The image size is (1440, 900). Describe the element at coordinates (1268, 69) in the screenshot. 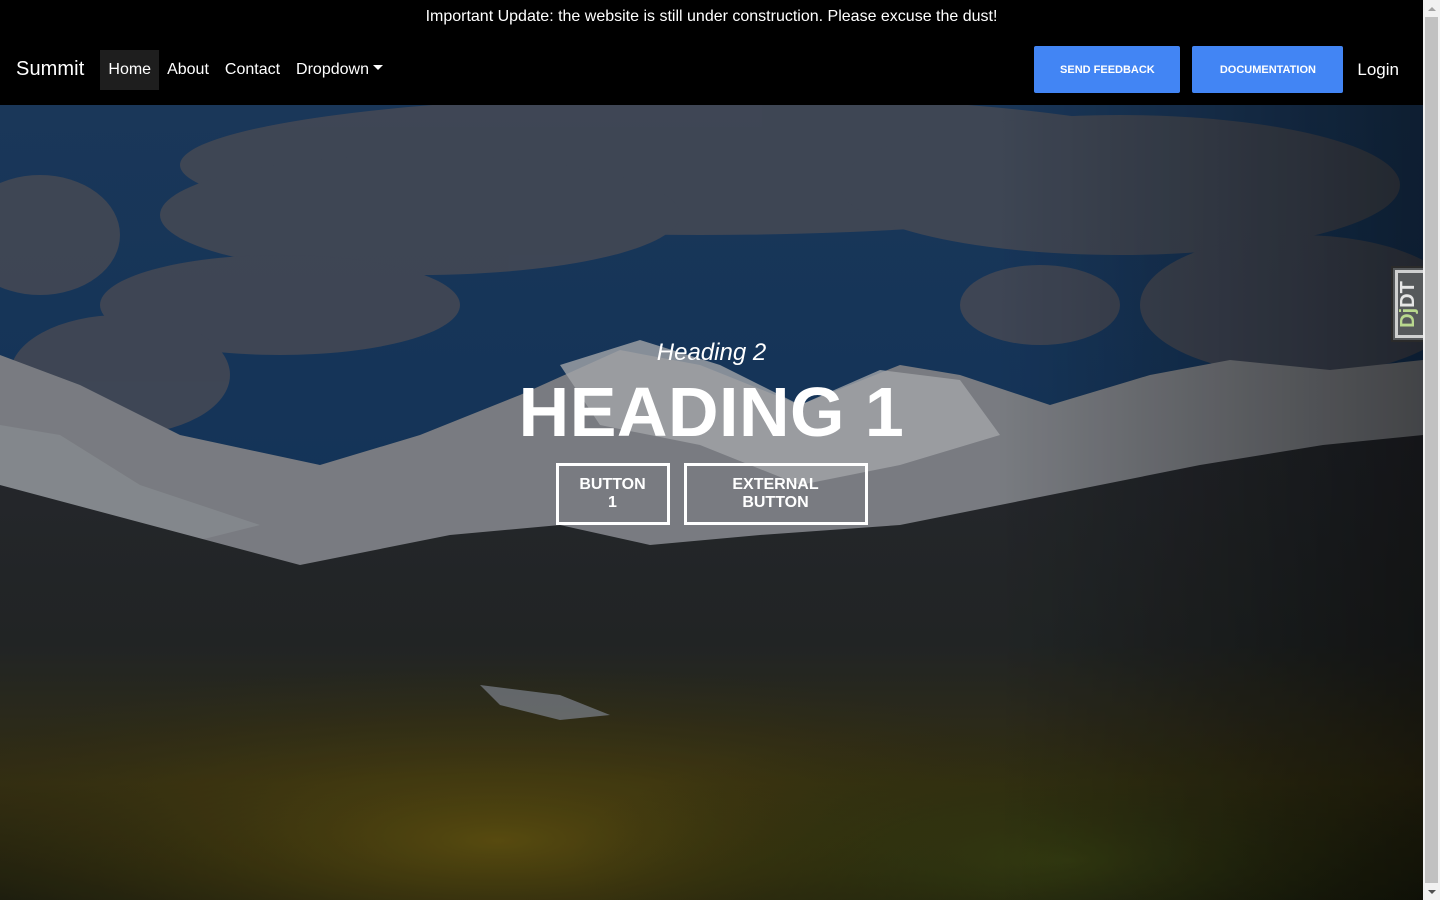

I see `documentation-button: DOCUMENTATION` at that location.